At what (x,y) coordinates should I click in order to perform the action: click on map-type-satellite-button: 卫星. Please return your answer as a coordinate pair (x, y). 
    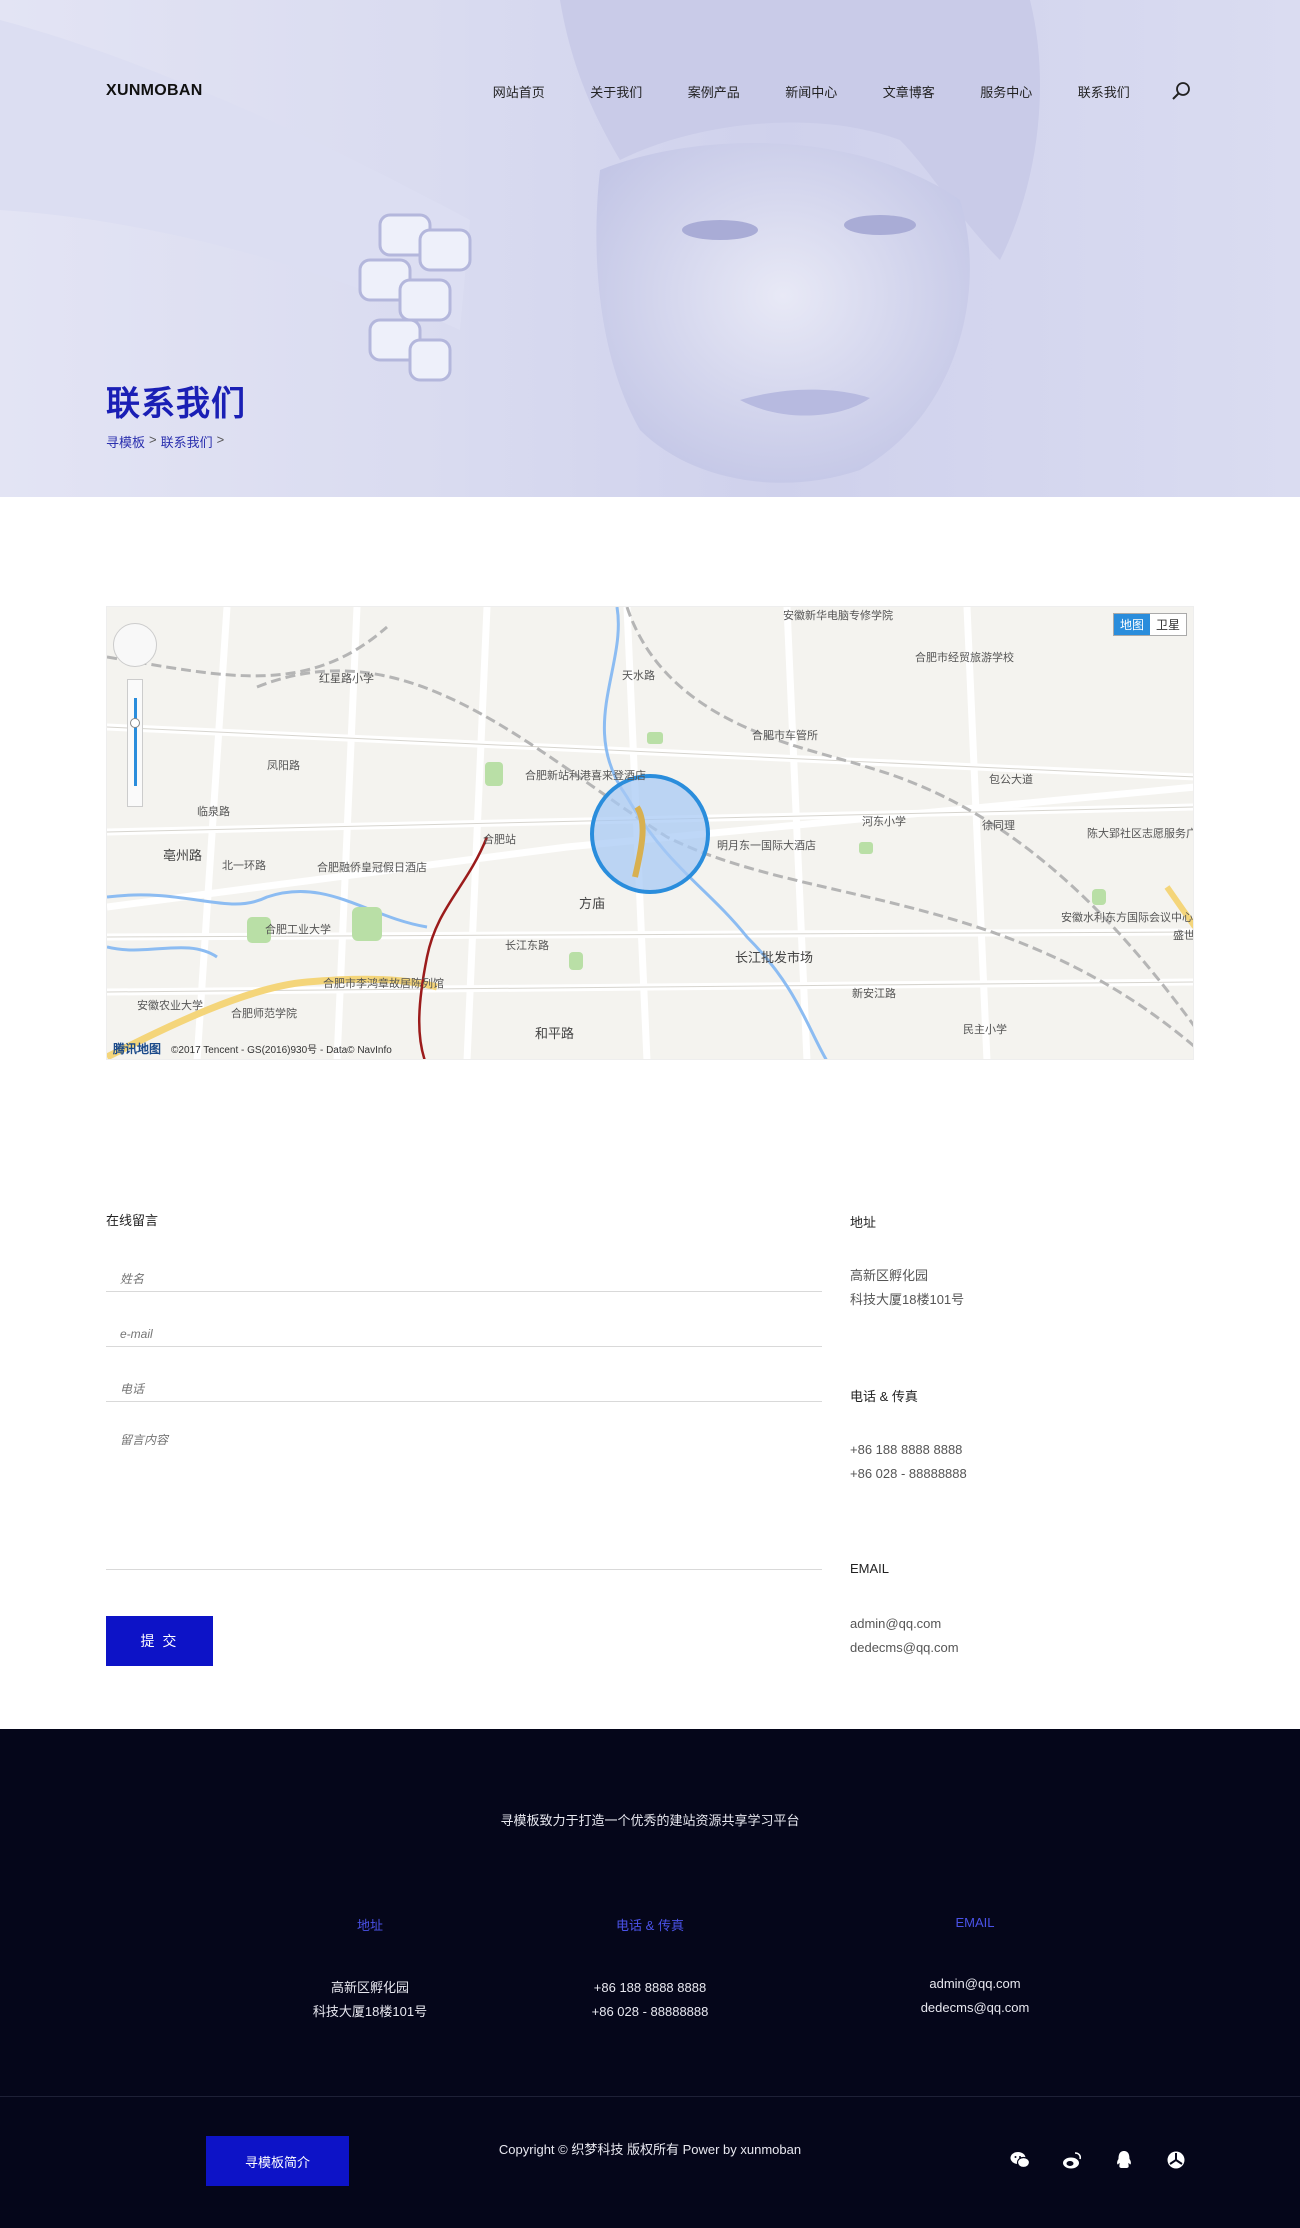
    Looking at the image, I should click on (1168, 624).